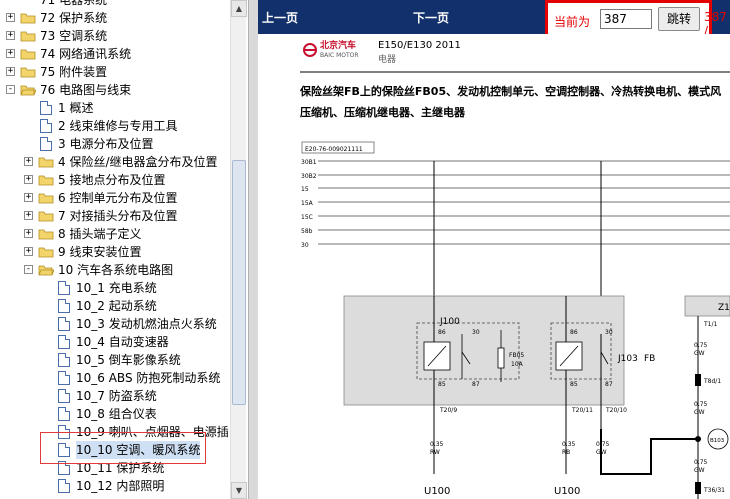 The image size is (730, 499). Describe the element at coordinates (524, 202) in the screenshot. I see `power-bus-lines` at that location.